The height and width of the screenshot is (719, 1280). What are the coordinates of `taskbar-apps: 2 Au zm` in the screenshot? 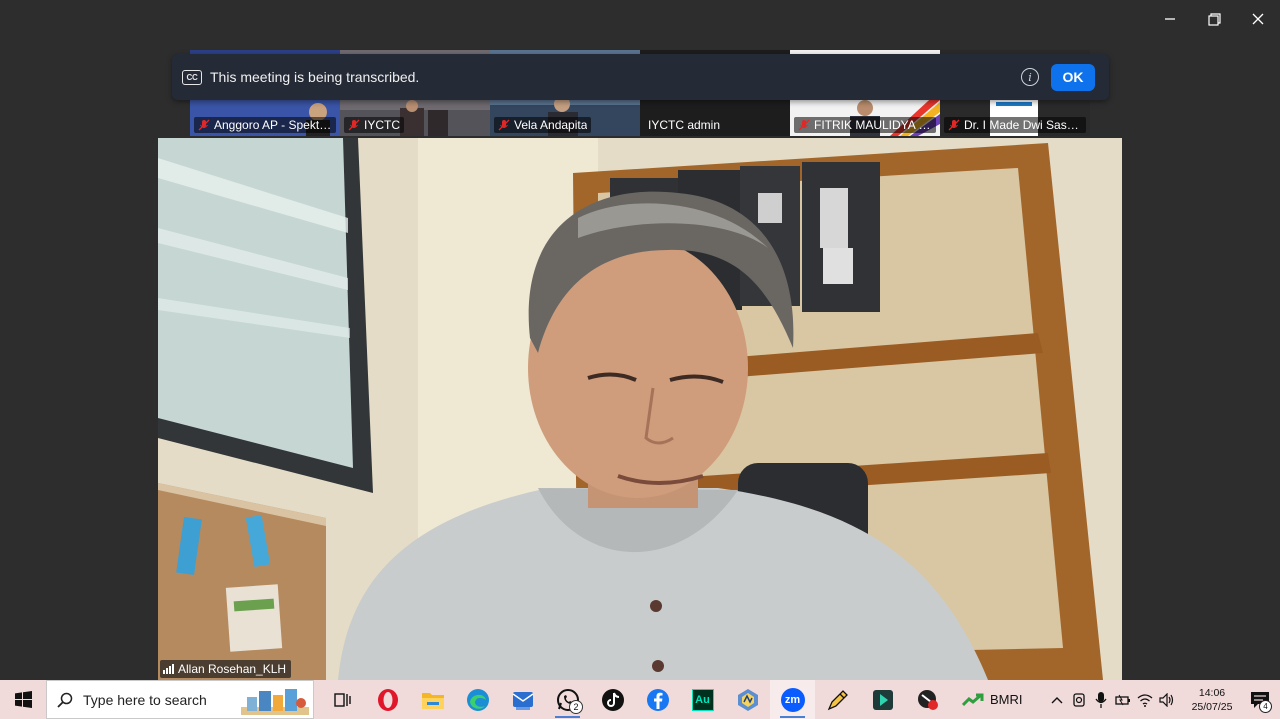 It's located at (635, 699).